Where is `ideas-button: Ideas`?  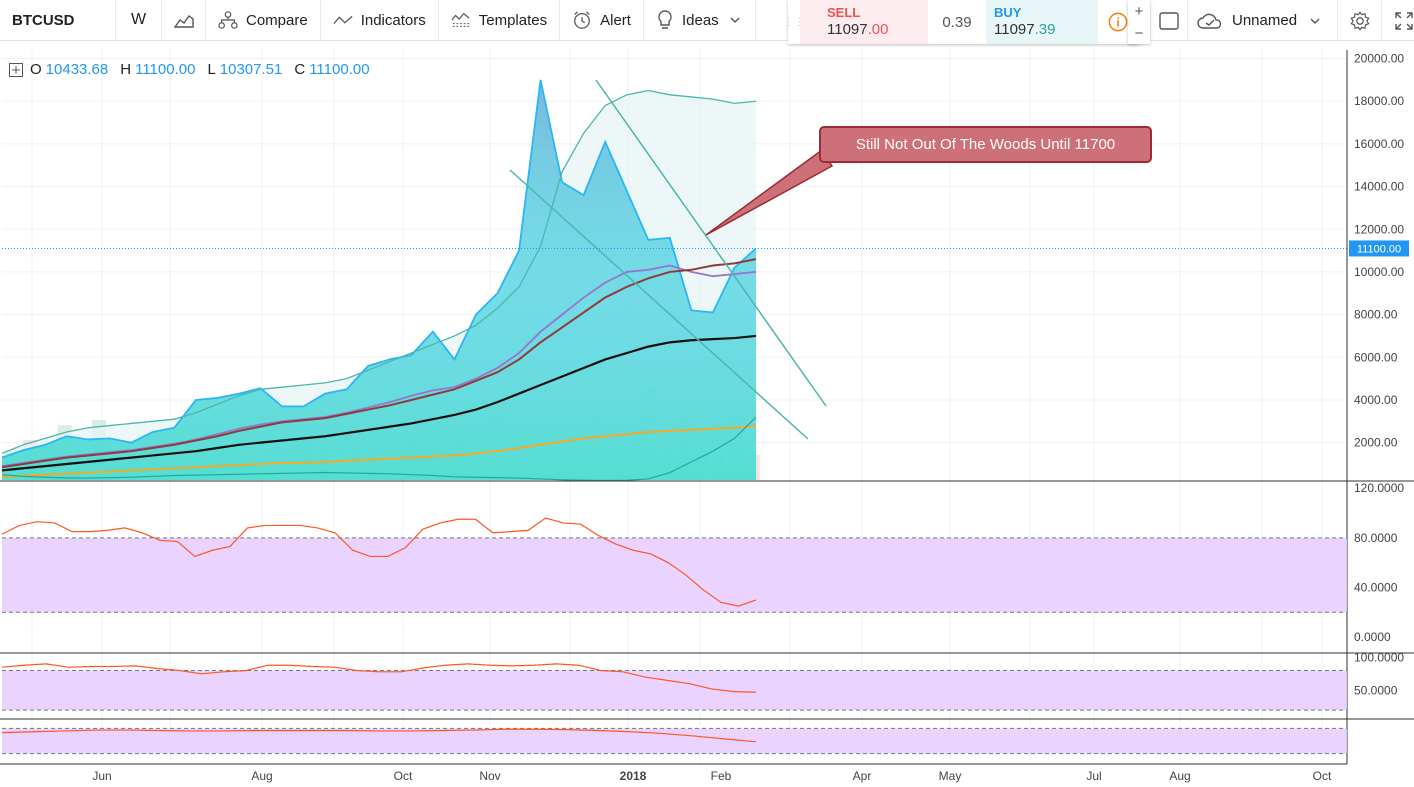
ideas-button: Ideas is located at coordinates (700, 20).